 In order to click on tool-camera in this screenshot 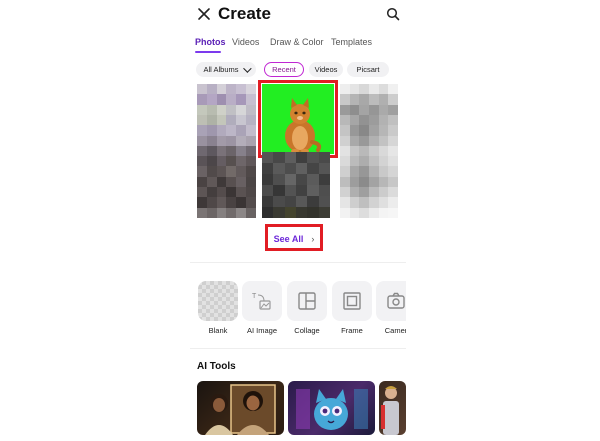, I will do `click(391, 301)`.